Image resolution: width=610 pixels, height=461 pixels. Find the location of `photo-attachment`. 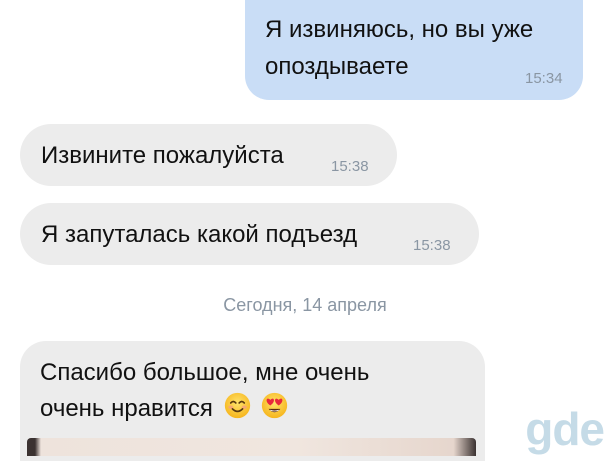

photo-attachment is located at coordinates (251, 447).